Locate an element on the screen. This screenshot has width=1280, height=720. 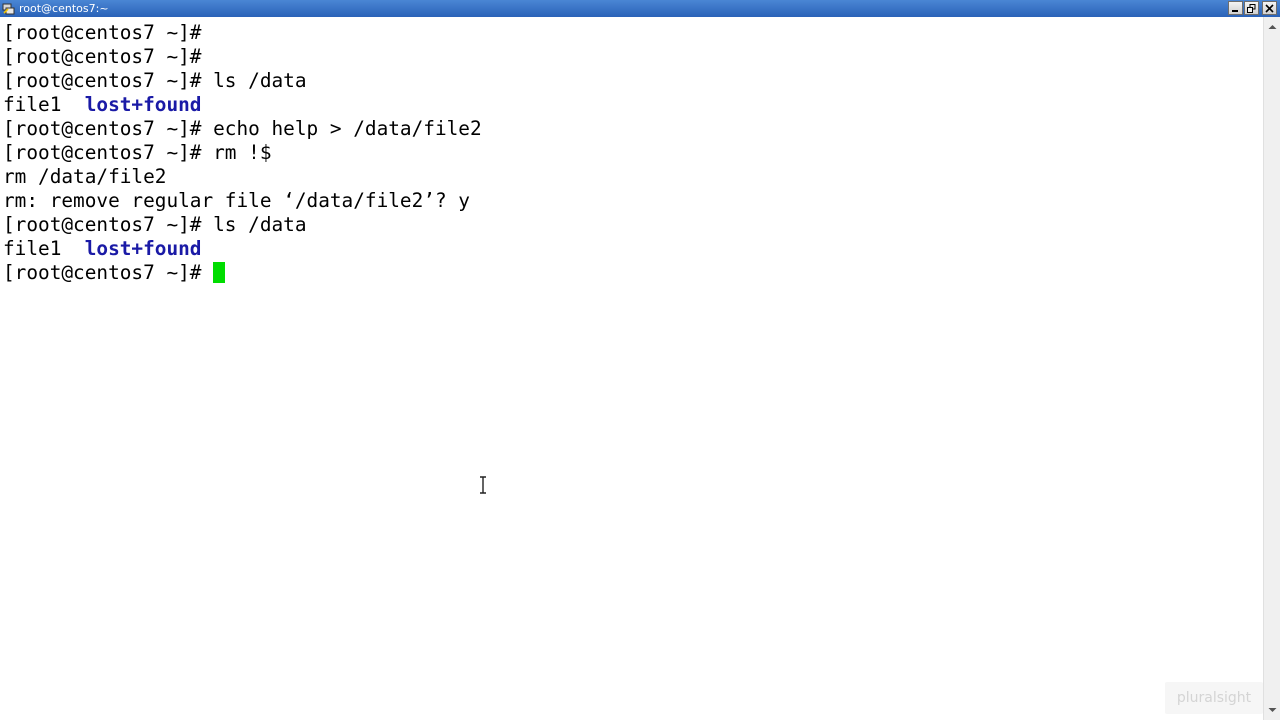
mouse-ibeam-cursor-icon is located at coordinates (483, 485).